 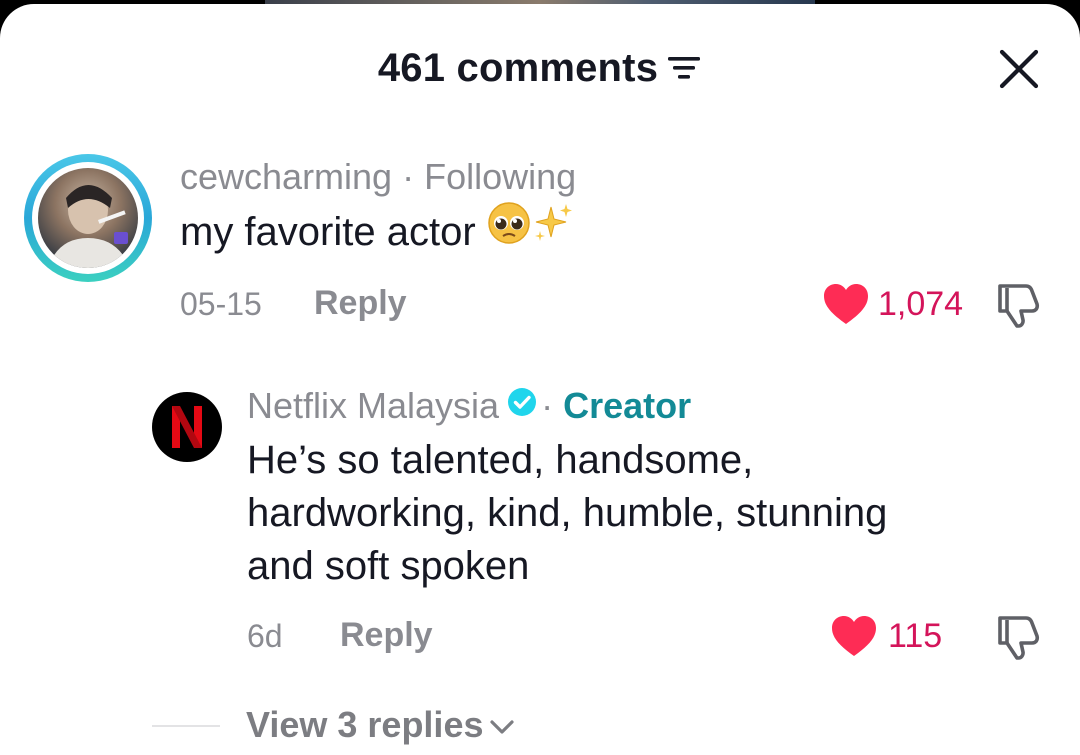 What do you see at coordinates (500, 460) in the screenshot?
I see `reply-text-line: He’s so talented, handsome,` at bounding box center [500, 460].